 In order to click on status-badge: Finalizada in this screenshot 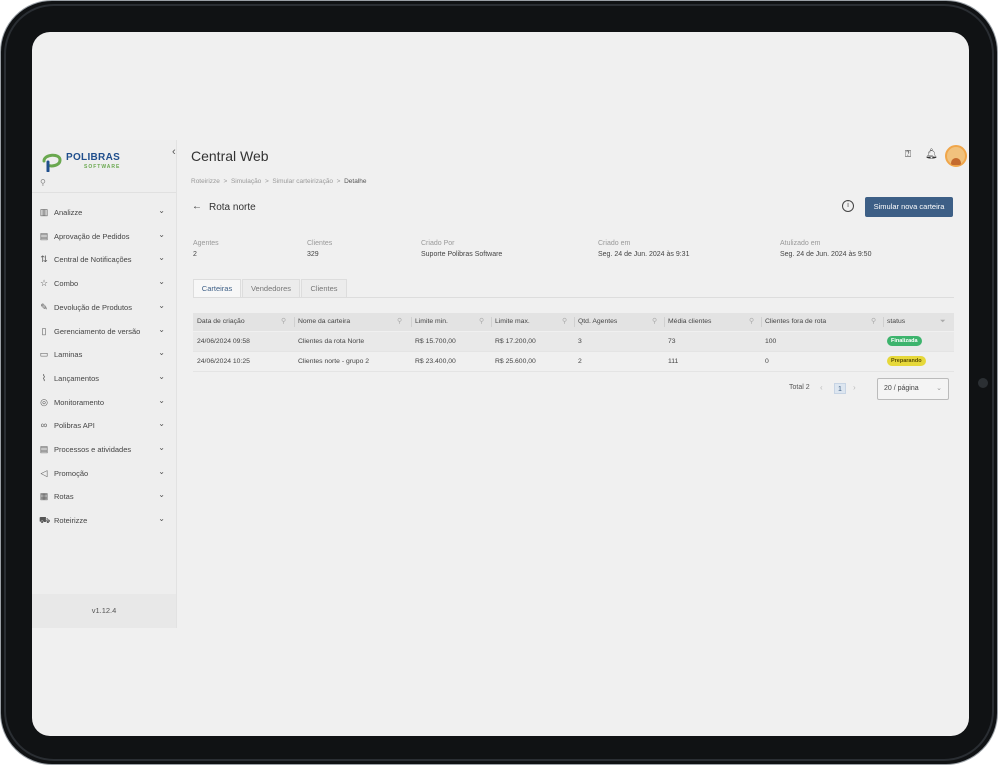, I will do `click(904, 341)`.